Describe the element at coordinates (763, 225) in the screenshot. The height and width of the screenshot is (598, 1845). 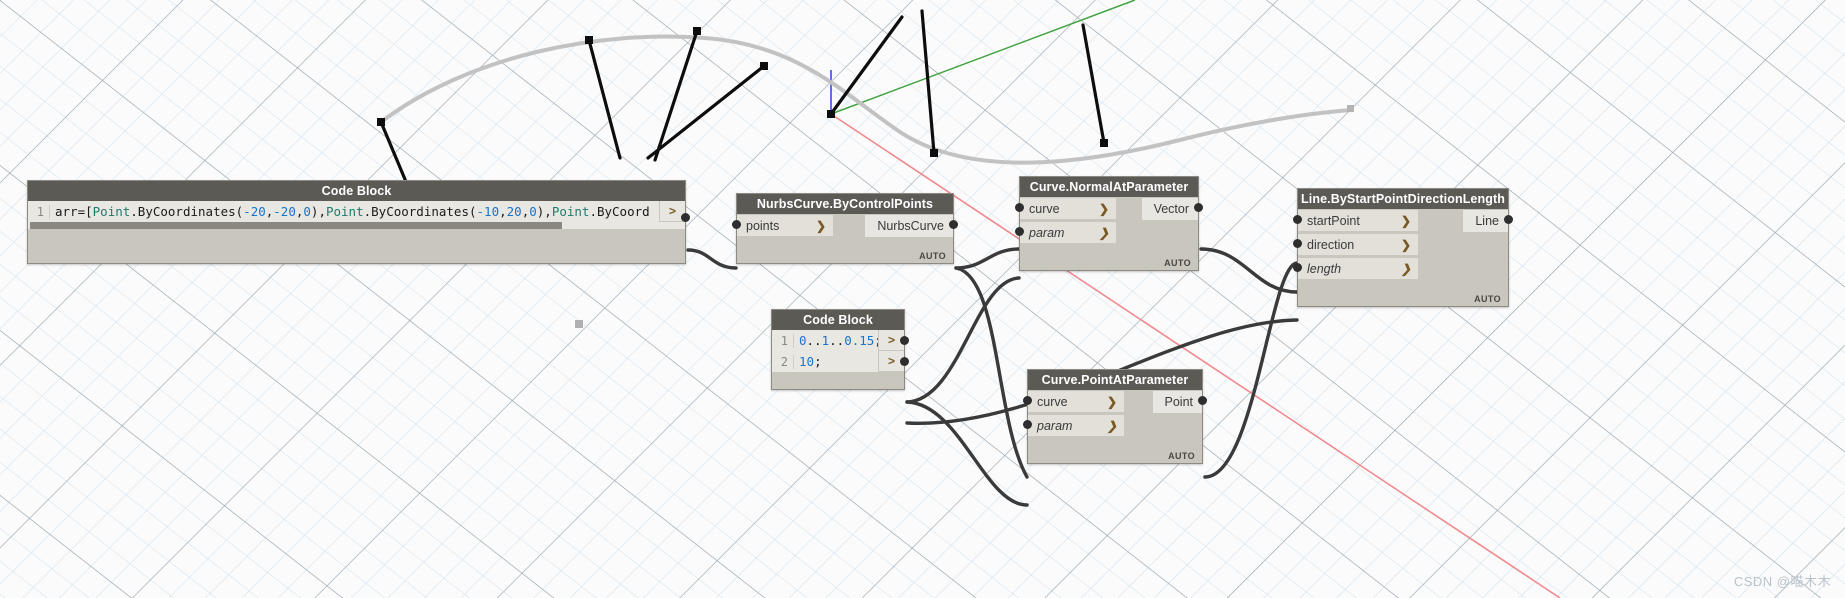
I see `input-port-label: points` at that location.